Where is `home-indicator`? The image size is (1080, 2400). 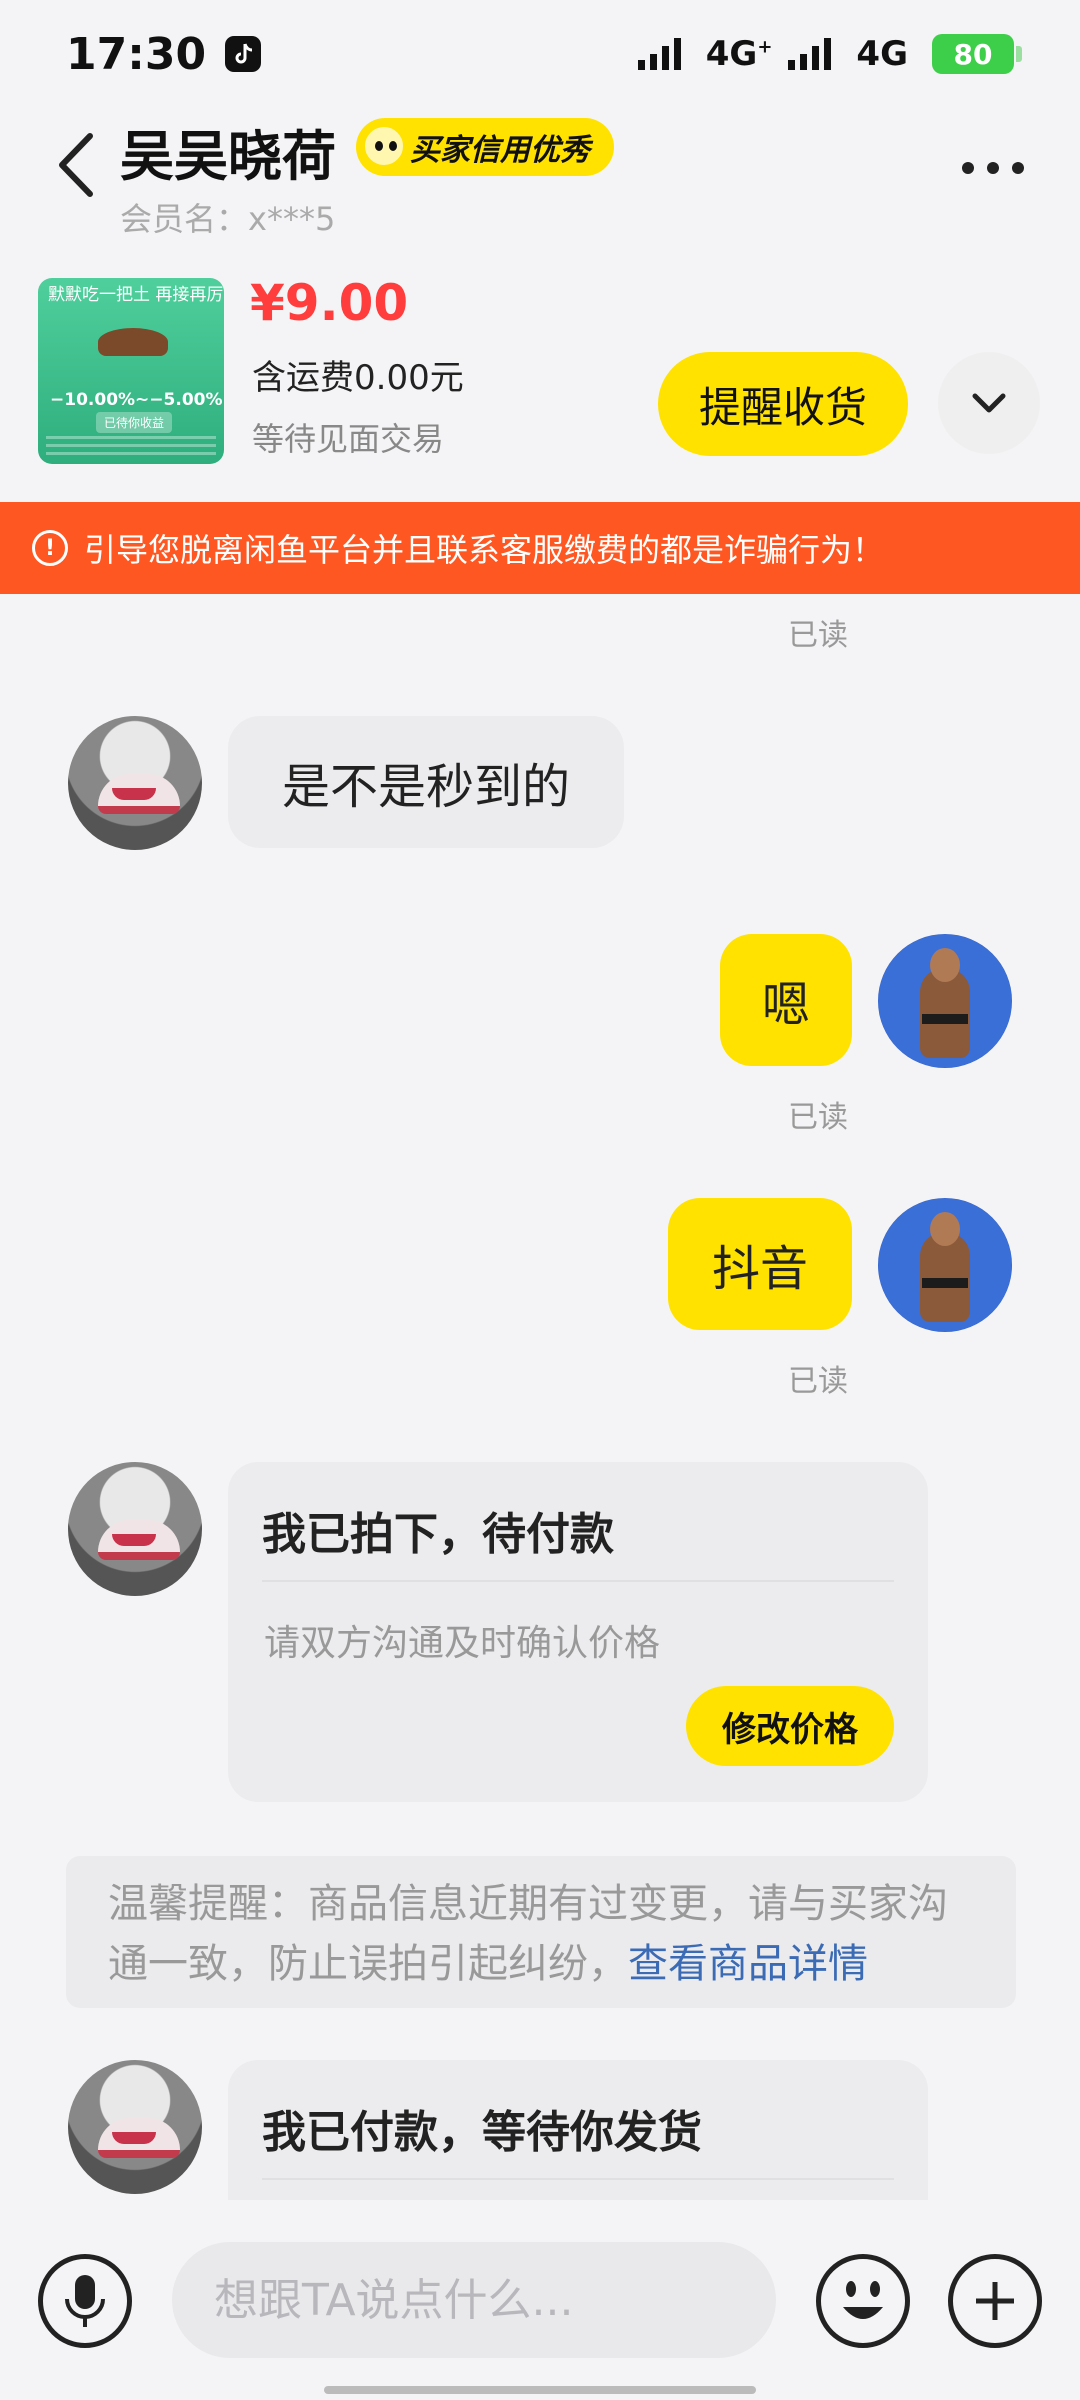
home-indicator is located at coordinates (540, 2390).